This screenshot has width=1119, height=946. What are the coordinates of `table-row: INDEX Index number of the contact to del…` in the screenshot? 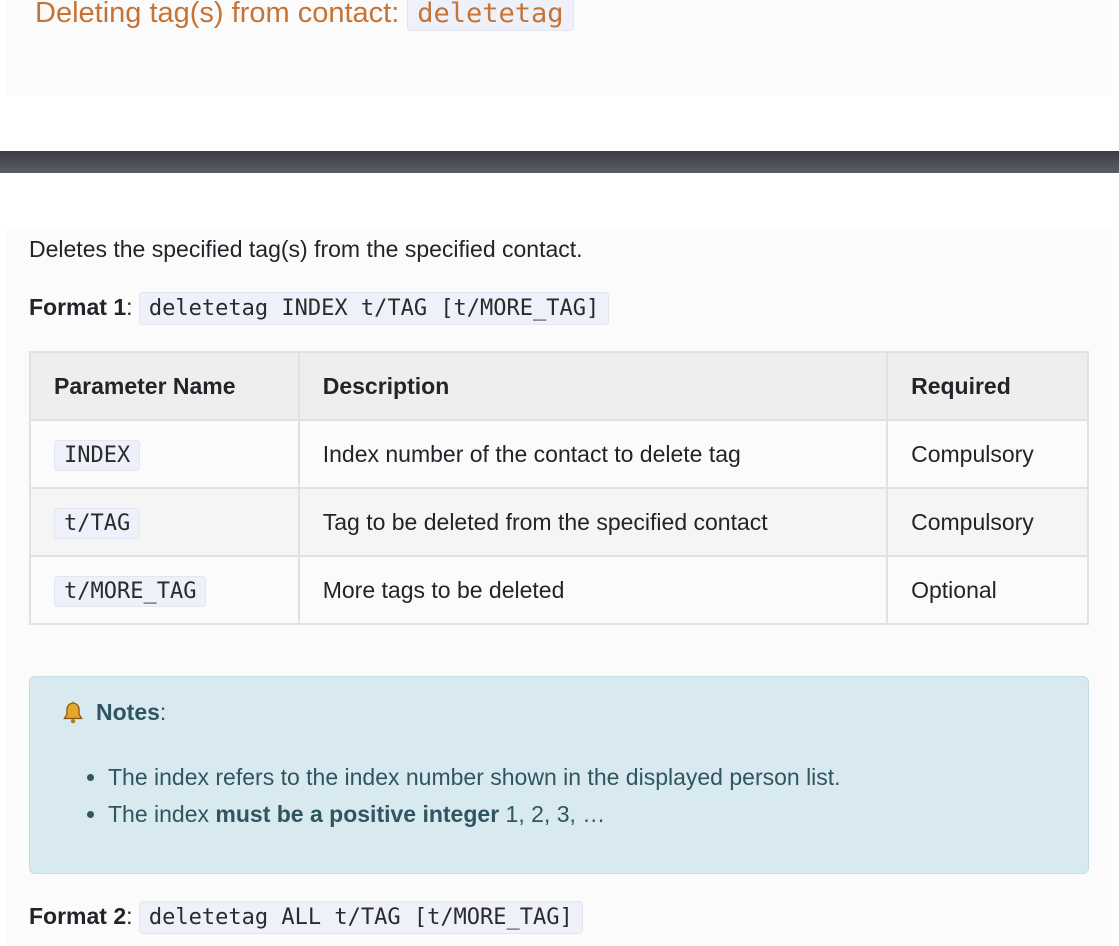 It's located at (559, 454).